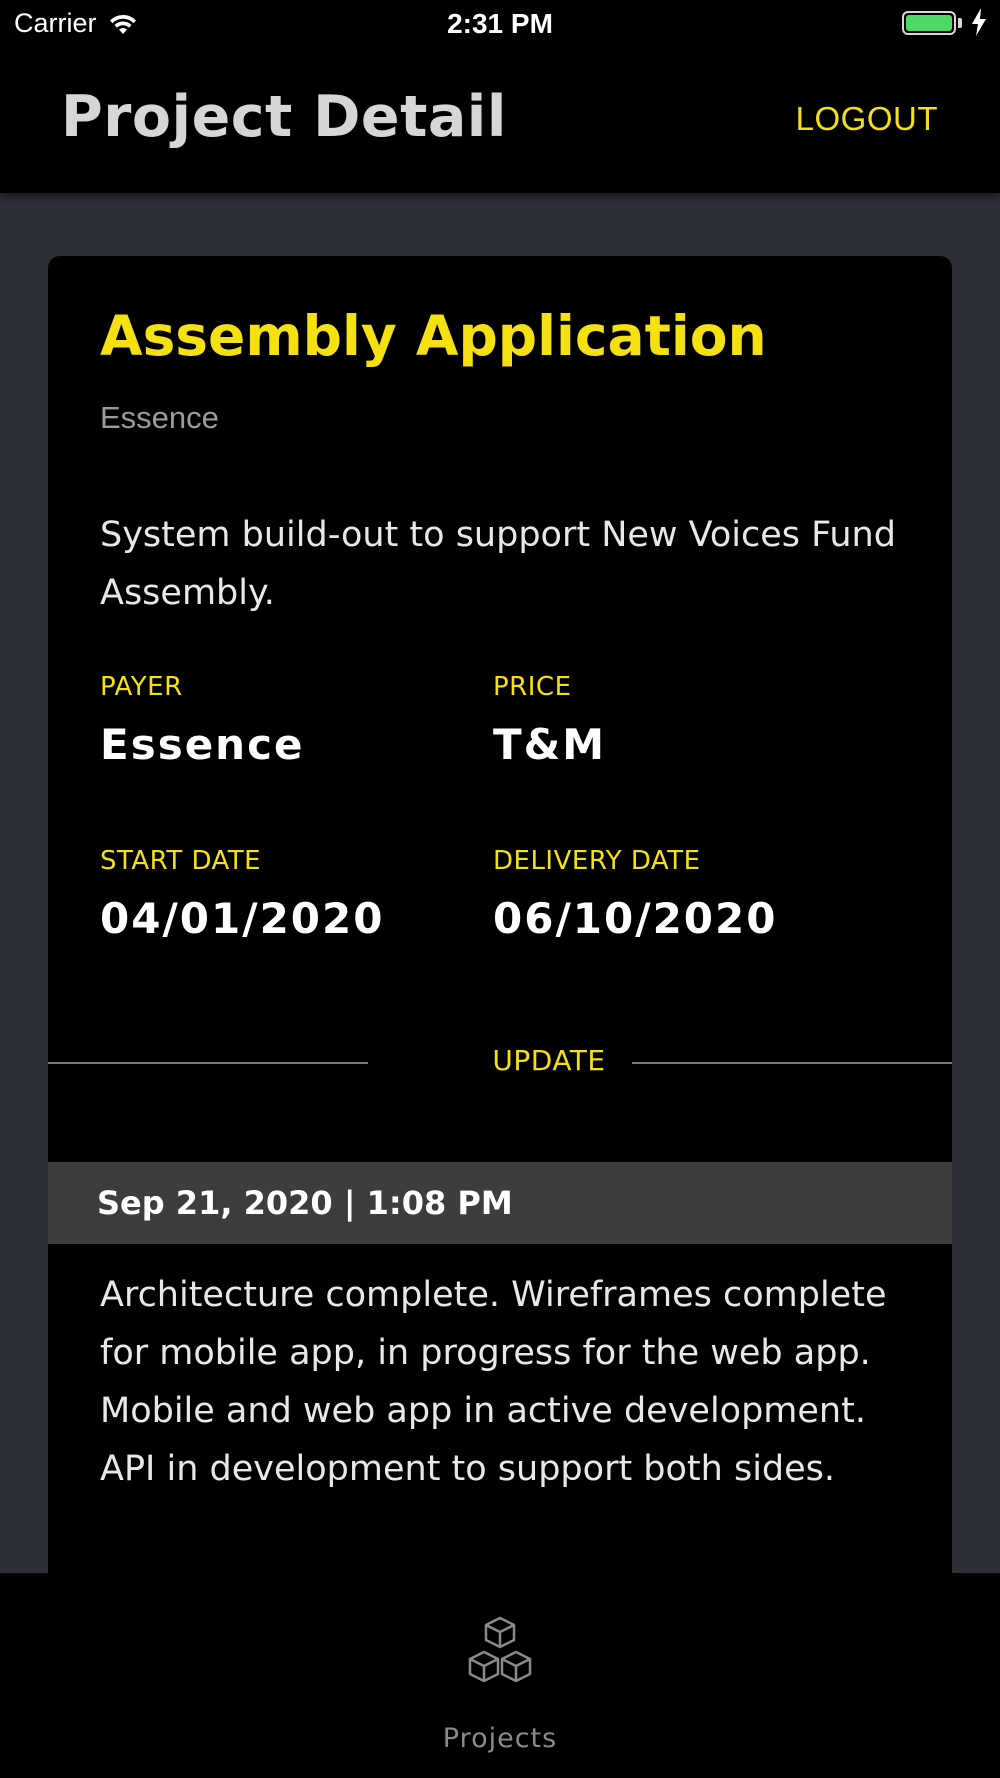  I want to click on update-divider-left, so click(208, 1063).